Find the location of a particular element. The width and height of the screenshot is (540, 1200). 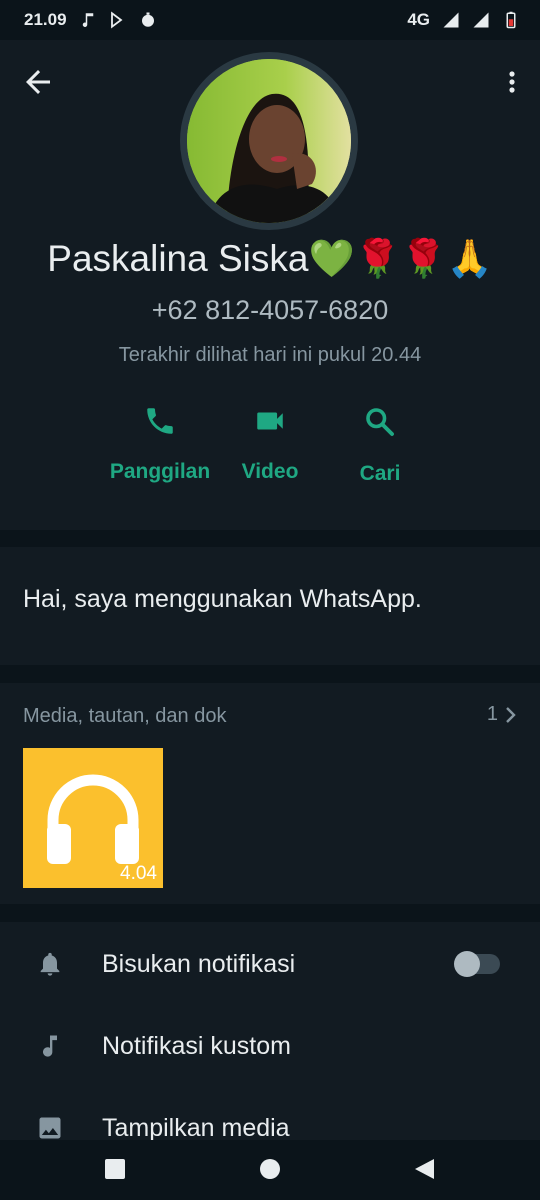

avatar-frame is located at coordinates (269, 141).